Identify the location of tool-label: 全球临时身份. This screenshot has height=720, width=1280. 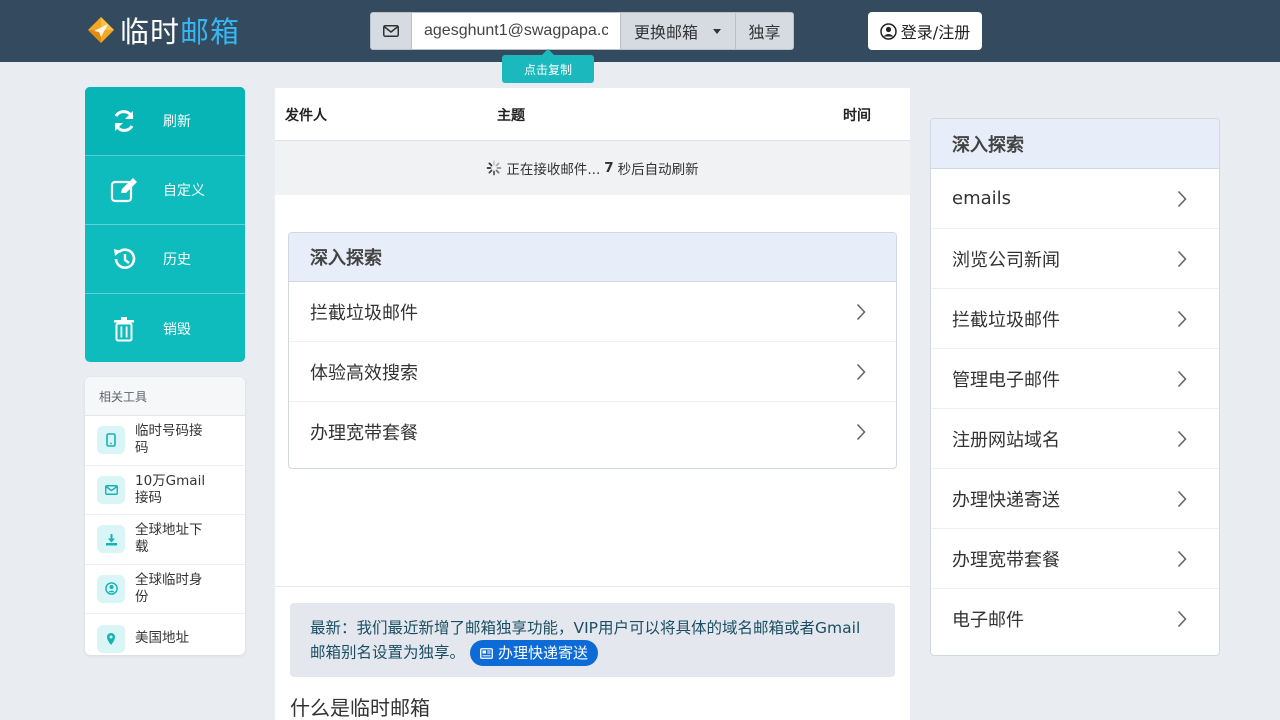
(169, 588).